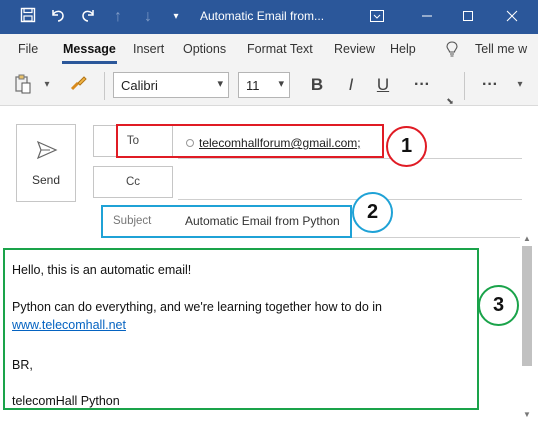  I want to click on undo-icon, so click(58, 17).